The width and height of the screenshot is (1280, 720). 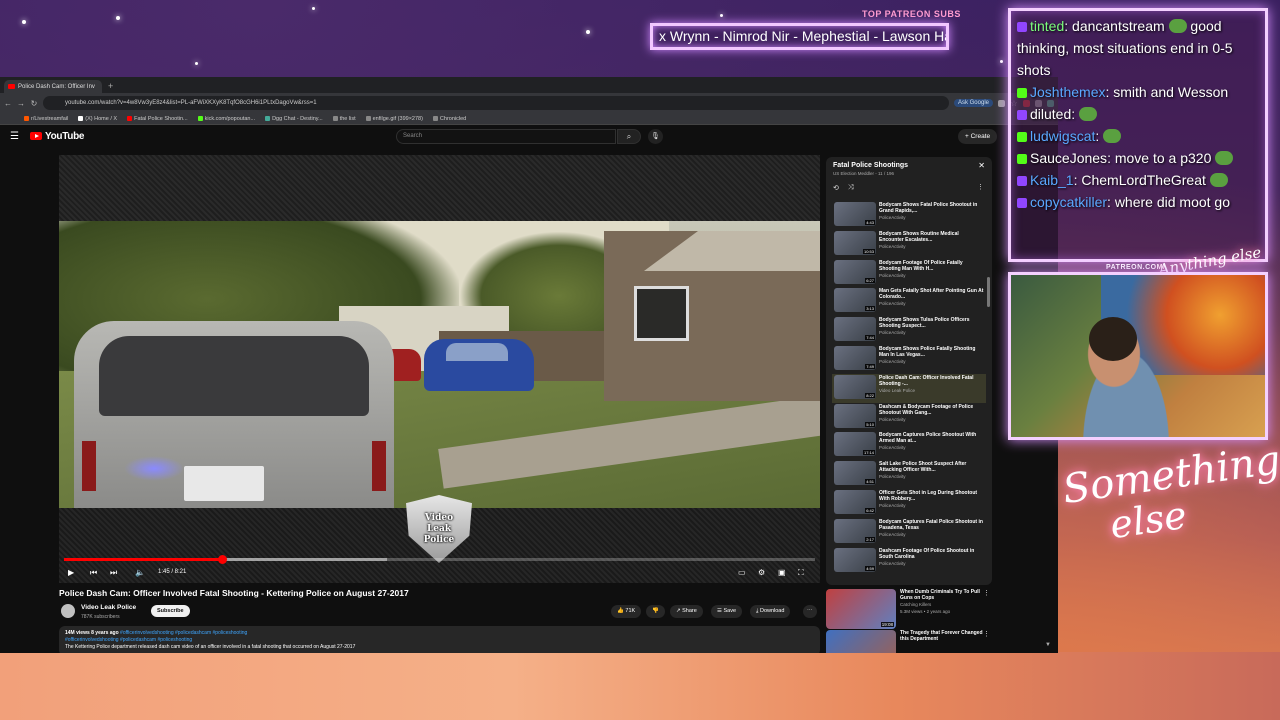 I want to click on save-button: ☰ Save, so click(x=727, y=611).